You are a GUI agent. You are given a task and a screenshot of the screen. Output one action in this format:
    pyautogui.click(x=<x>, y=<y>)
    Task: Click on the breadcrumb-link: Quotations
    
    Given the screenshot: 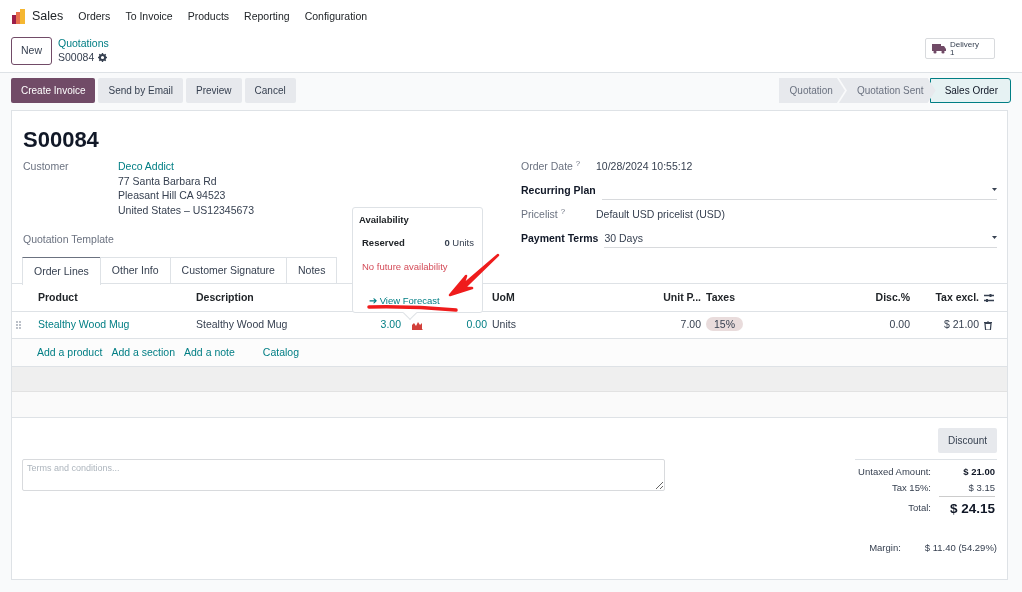 What is the action you would take?
    pyautogui.click(x=83, y=43)
    